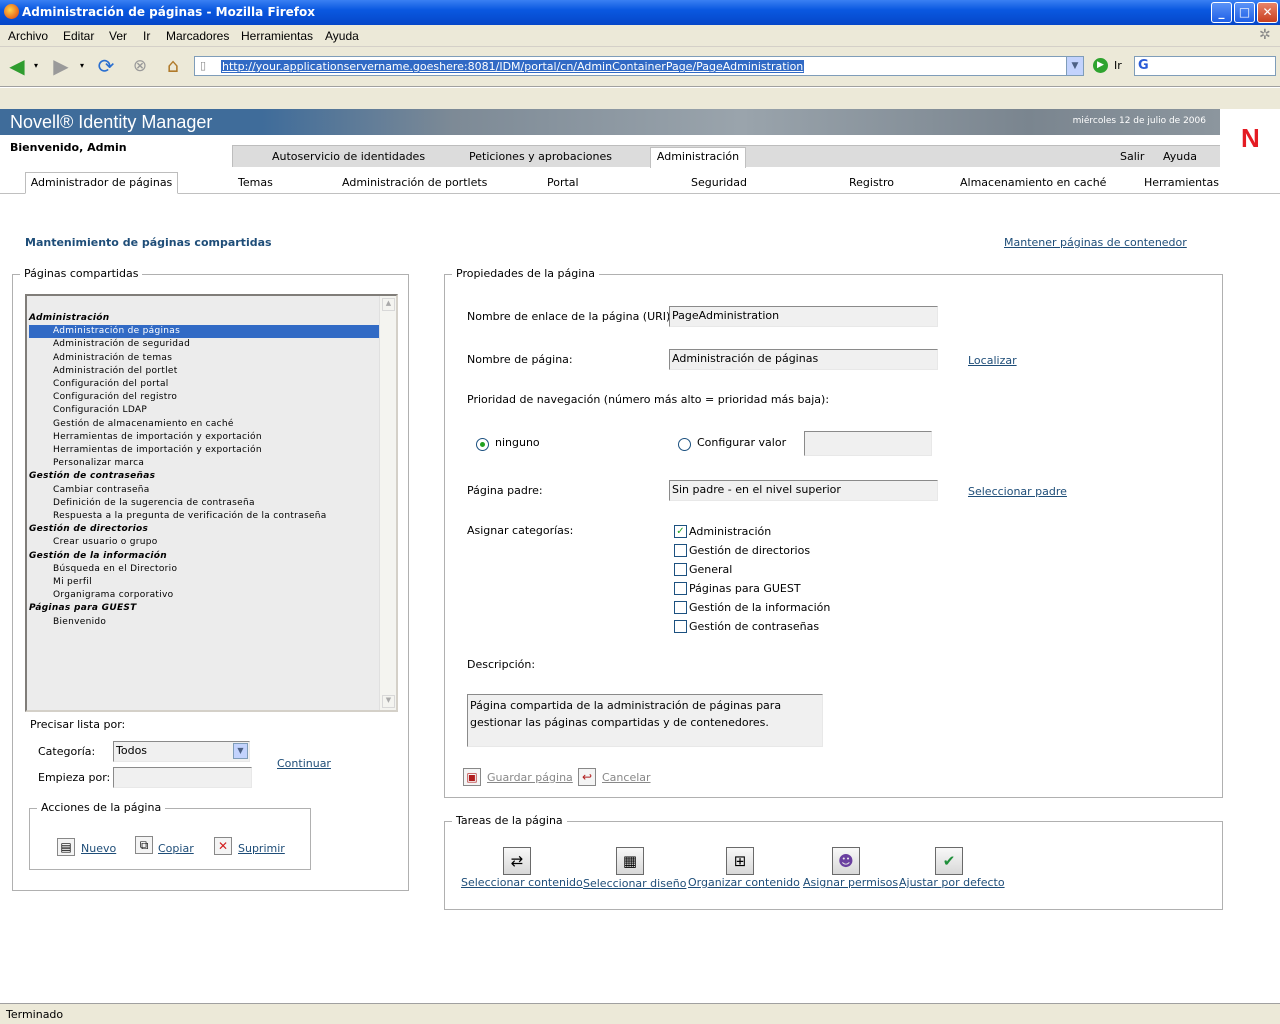  Describe the element at coordinates (140, 66) in the screenshot. I see `stop-icon: ⊗` at that location.